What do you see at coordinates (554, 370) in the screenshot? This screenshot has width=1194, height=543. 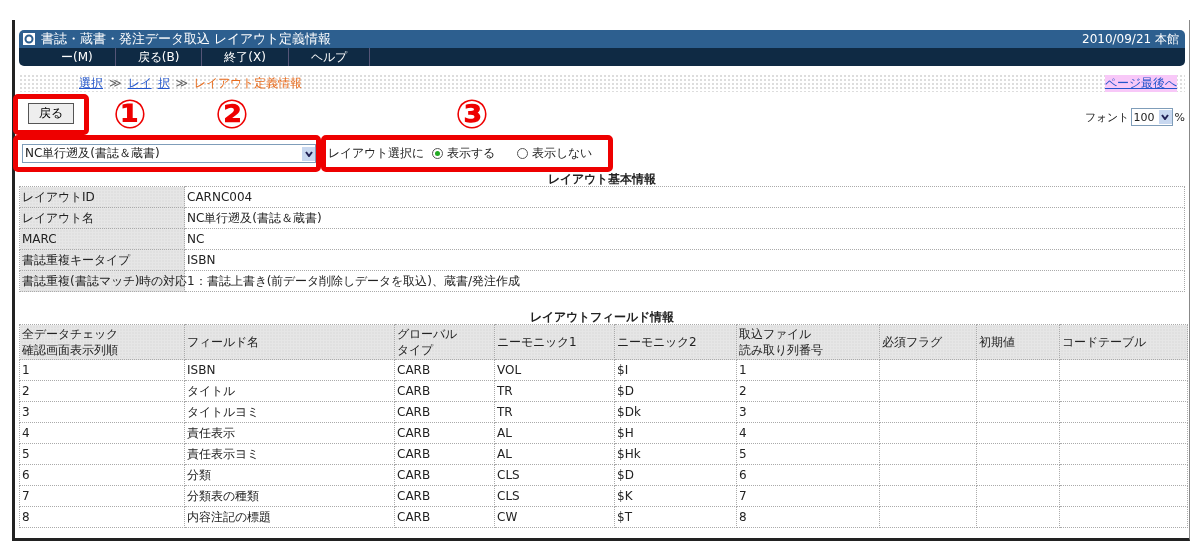 I see `table-cell: VOL` at bounding box center [554, 370].